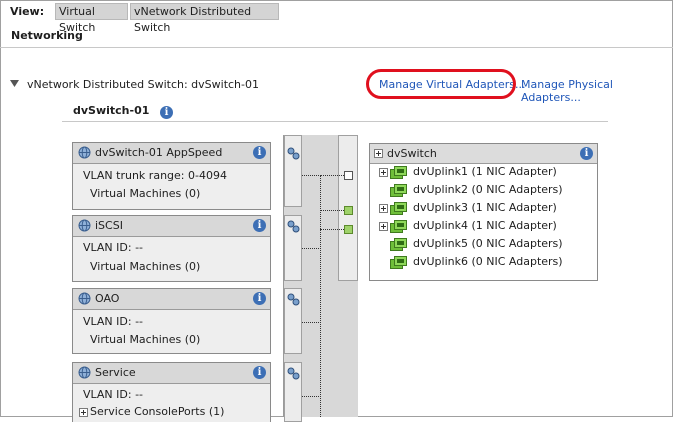 This screenshot has width=673, height=422. Describe the element at coordinates (171, 248) in the screenshot. I see `portgroup-iscsi: iSCSI i VLAN ID: -- Virtual Machines (0)` at that location.